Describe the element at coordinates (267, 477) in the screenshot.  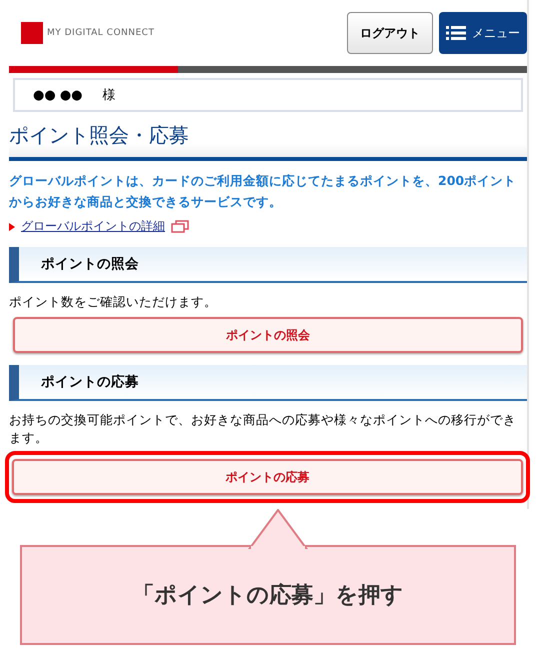
I see `action-button: ポイントの応募` at that location.